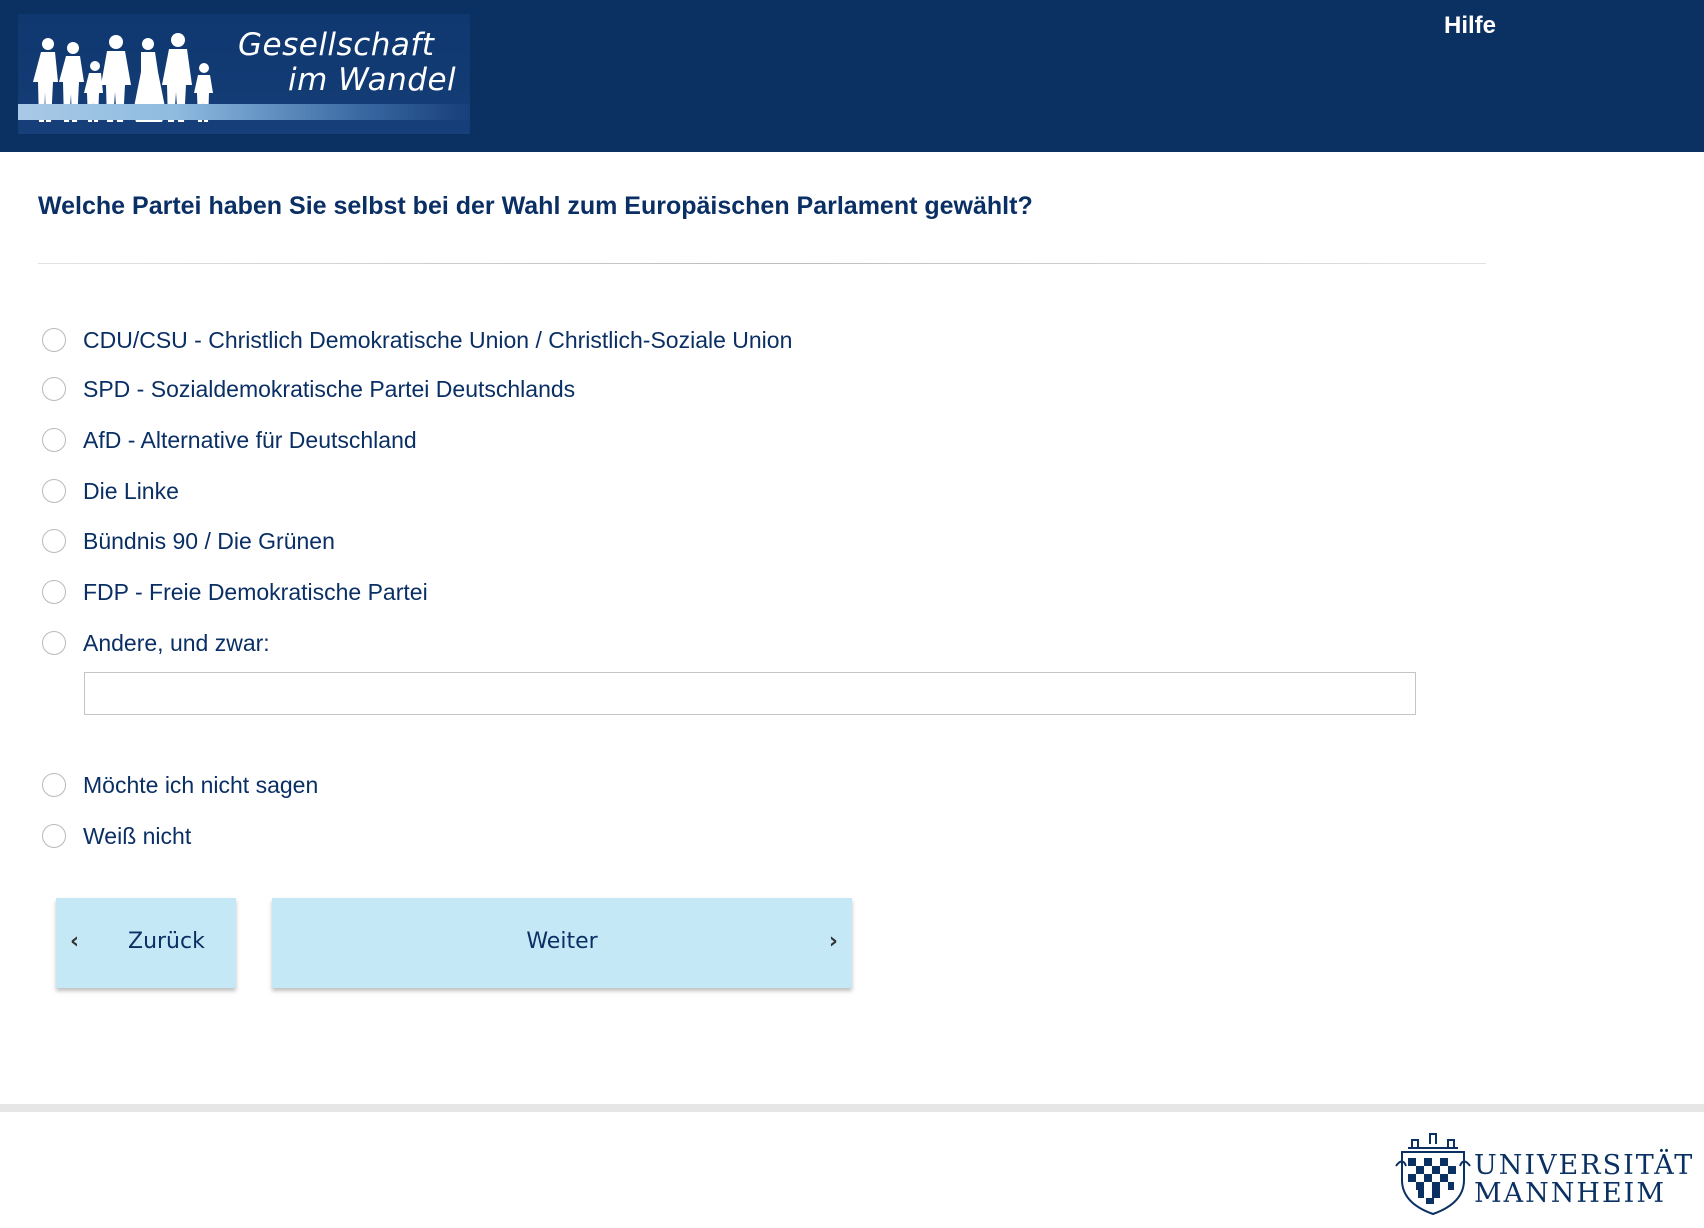 Image resolution: width=1704 pixels, height=1228 pixels. Describe the element at coordinates (1470, 26) in the screenshot. I see `help-link: Hilfe` at that location.